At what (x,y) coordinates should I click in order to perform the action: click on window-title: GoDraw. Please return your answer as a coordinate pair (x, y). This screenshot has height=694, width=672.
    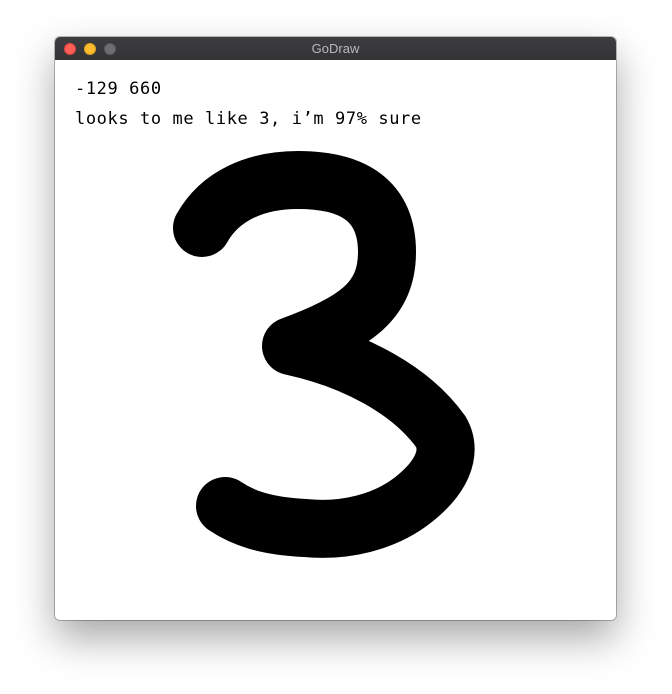
    Looking at the image, I should click on (335, 48).